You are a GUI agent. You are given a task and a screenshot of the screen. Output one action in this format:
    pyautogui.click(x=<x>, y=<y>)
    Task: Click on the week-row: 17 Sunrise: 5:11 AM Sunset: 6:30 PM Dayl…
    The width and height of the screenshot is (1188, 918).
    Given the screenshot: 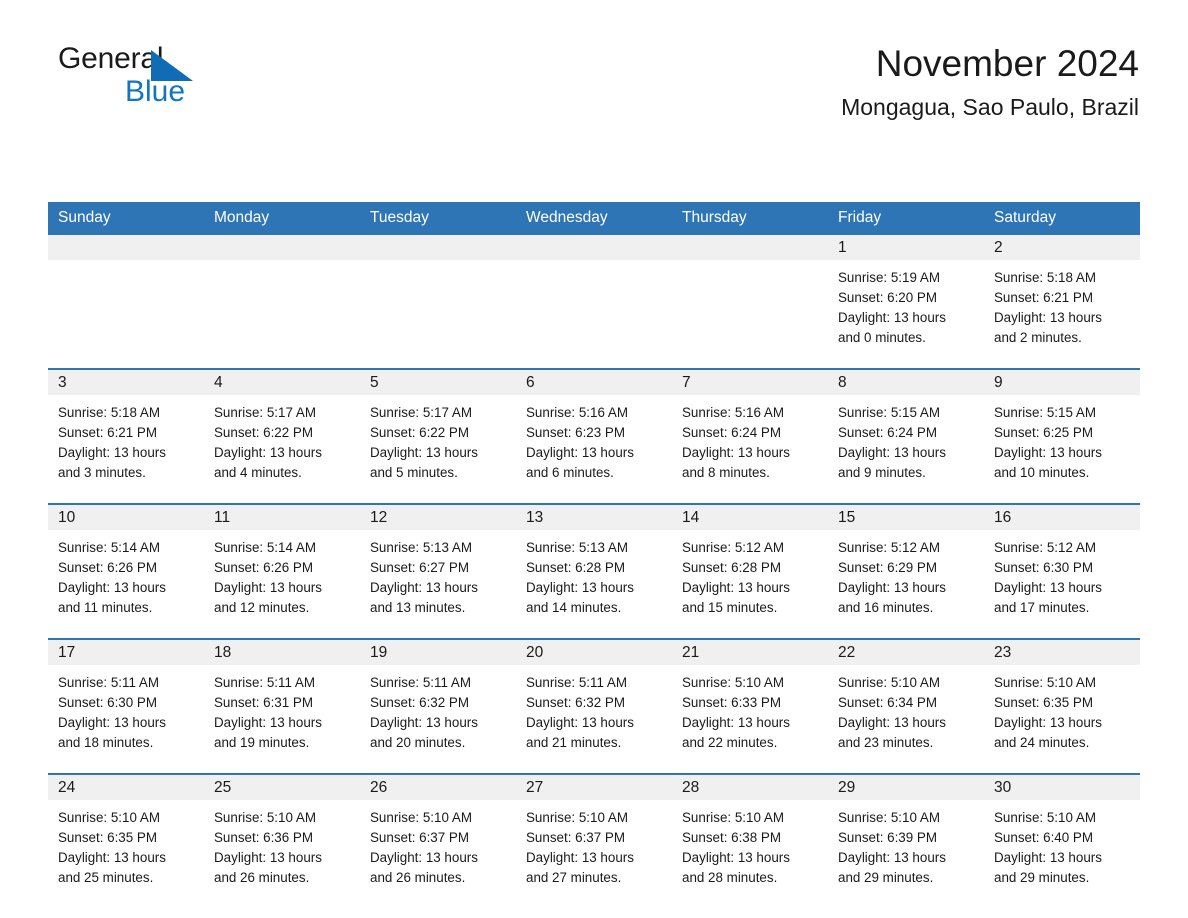 What is the action you would take?
    pyautogui.click(x=594, y=706)
    